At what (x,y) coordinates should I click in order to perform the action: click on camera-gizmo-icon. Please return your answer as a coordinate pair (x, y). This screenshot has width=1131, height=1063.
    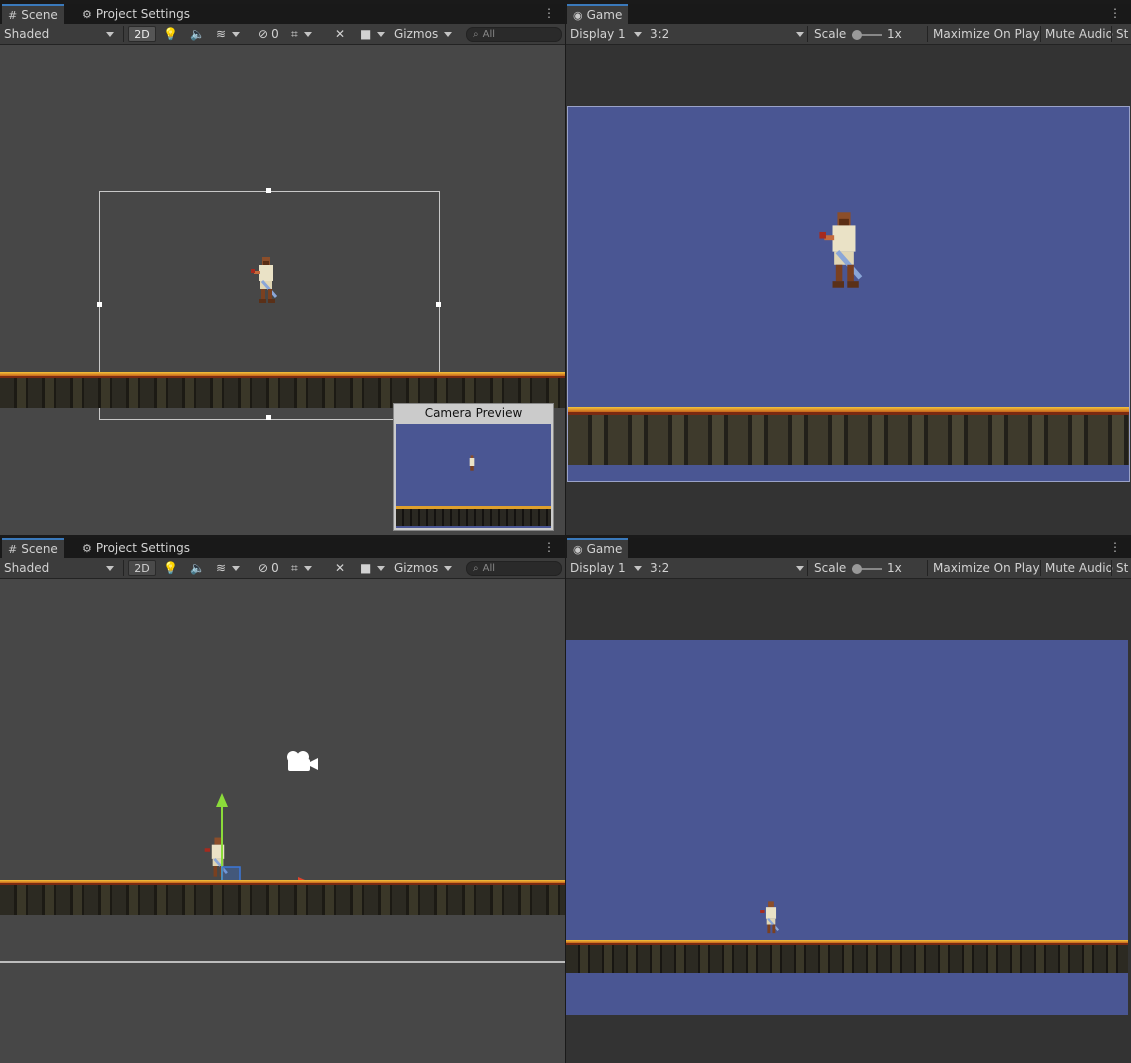
    Looking at the image, I should click on (302, 761).